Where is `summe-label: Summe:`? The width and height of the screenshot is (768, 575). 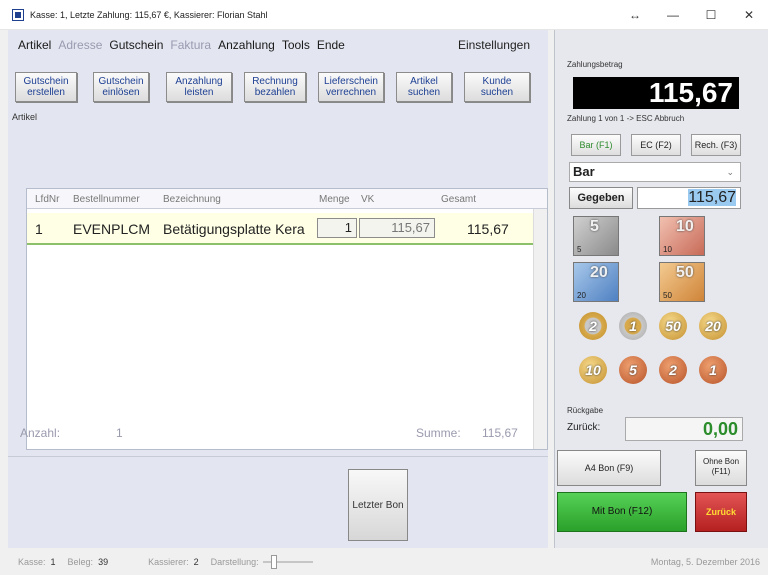 summe-label: Summe: is located at coordinates (438, 433).